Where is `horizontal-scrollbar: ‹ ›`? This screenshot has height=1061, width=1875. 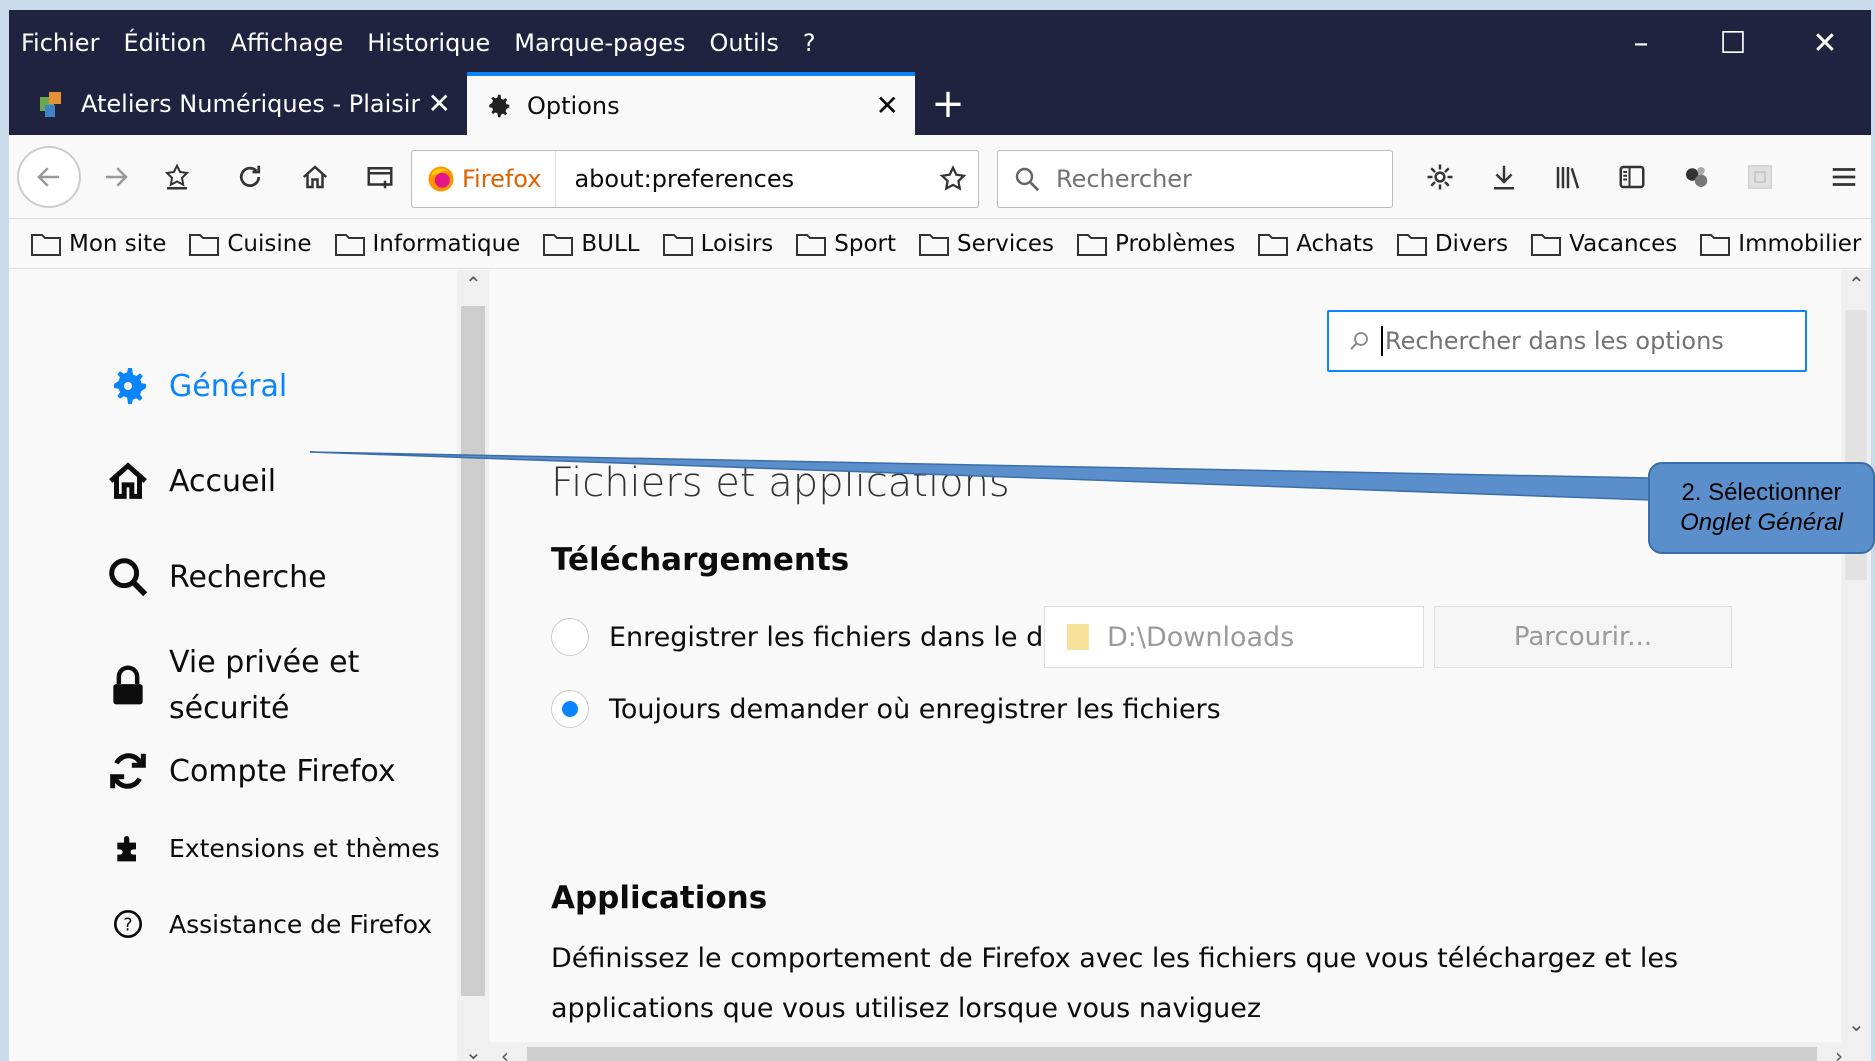 horizontal-scrollbar: ‹ › is located at coordinates (1180, 1051).